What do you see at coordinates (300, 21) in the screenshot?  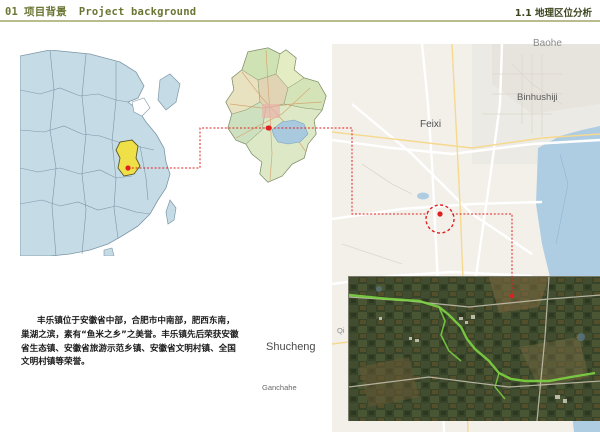 I see `header-divider` at bounding box center [300, 21].